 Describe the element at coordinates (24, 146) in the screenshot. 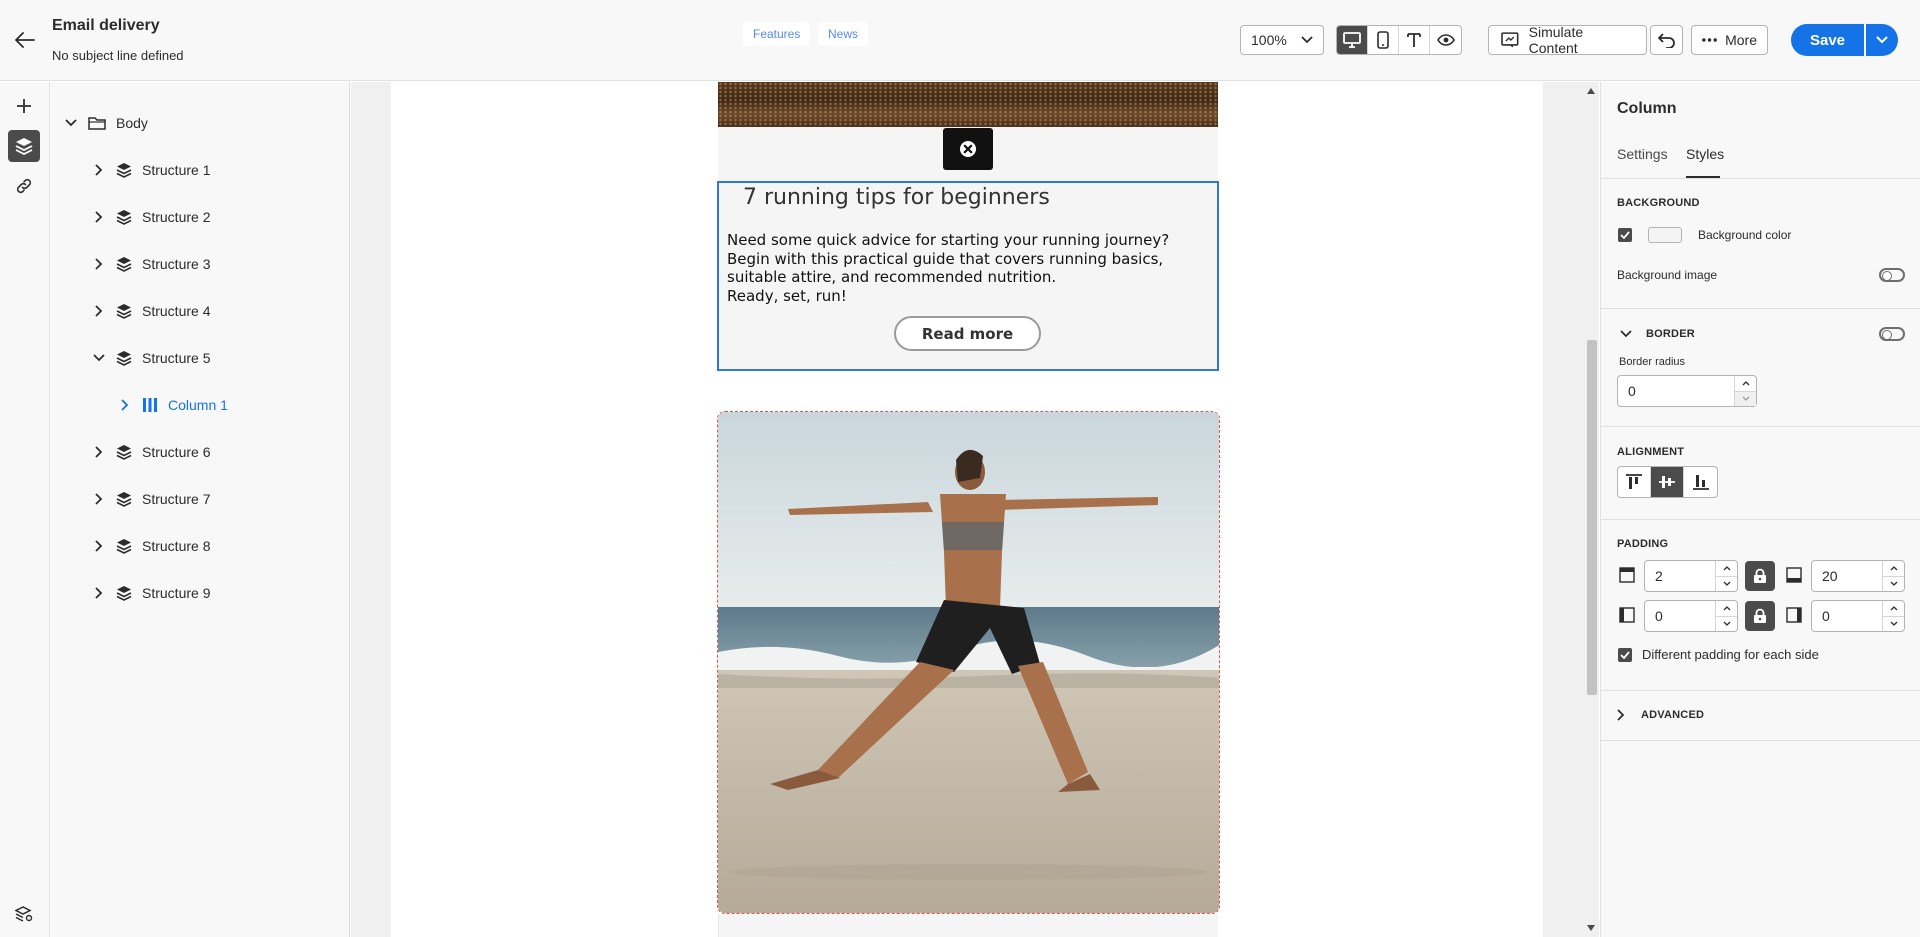

I see `navigation-tree-button` at that location.